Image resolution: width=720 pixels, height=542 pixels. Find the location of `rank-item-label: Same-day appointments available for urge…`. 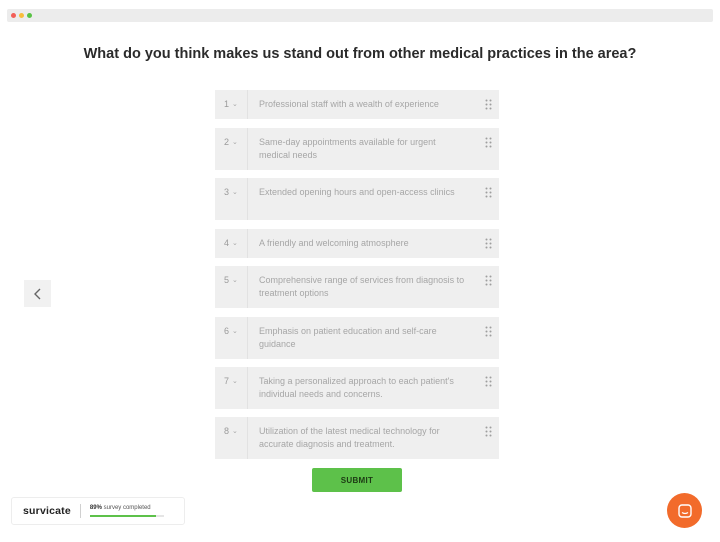

rank-item-label: Same-day appointments available for urge… is located at coordinates (347, 148).